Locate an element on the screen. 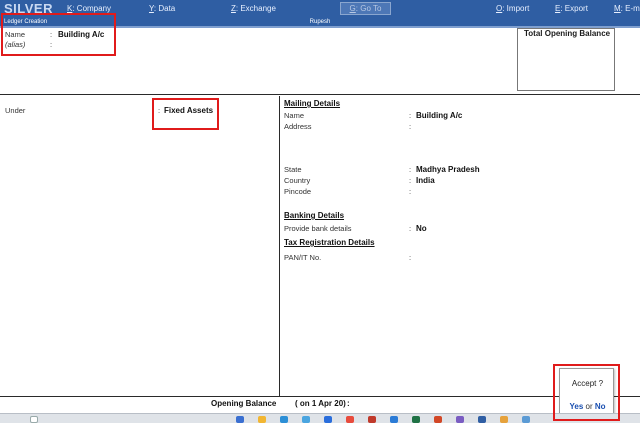 The height and width of the screenshot is (423, 640). mailing-details-title: Mailing Details is located at coordinates (312, 103).